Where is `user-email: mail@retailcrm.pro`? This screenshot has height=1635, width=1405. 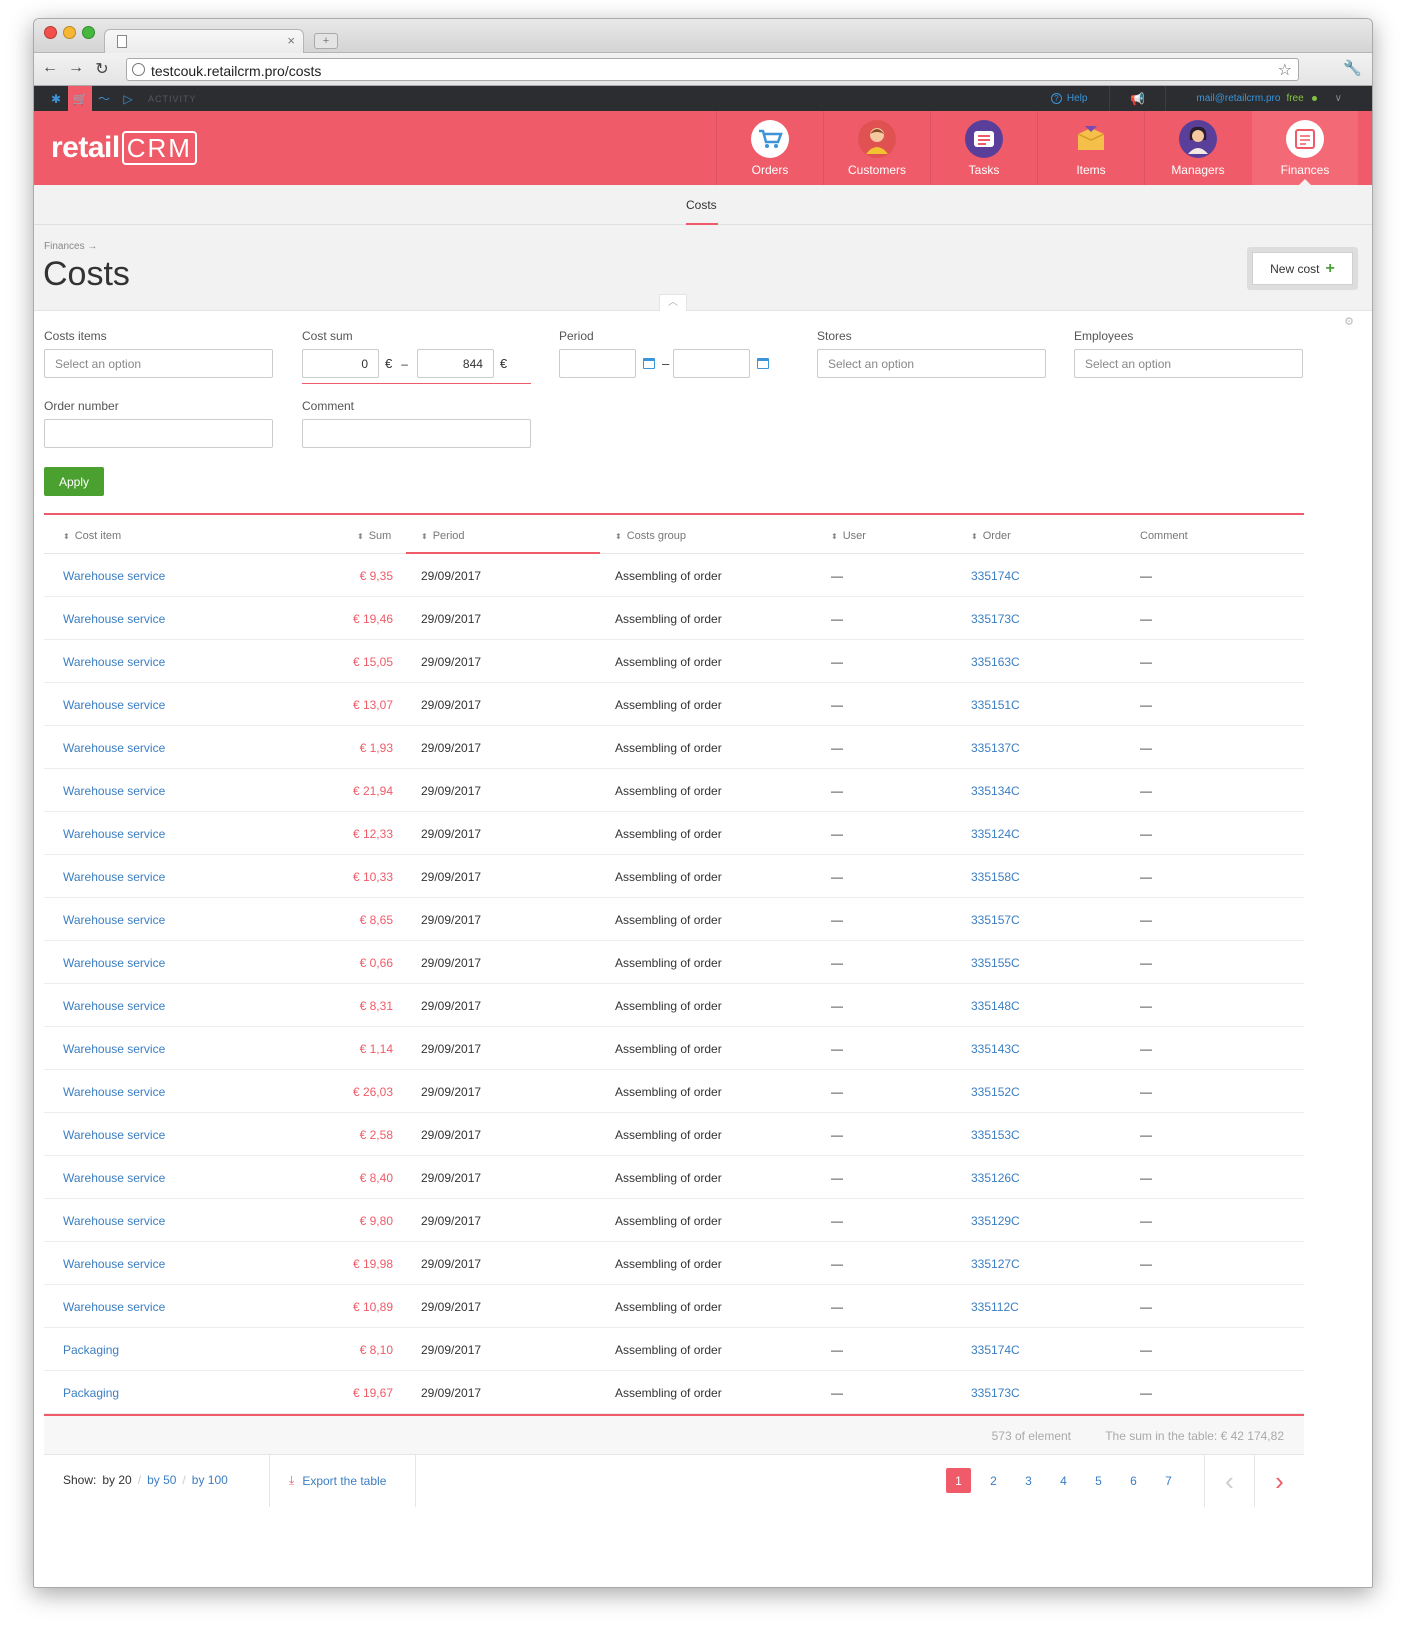 user-email: mail@retailcrm.pro is located at coordinates (1223, 98).